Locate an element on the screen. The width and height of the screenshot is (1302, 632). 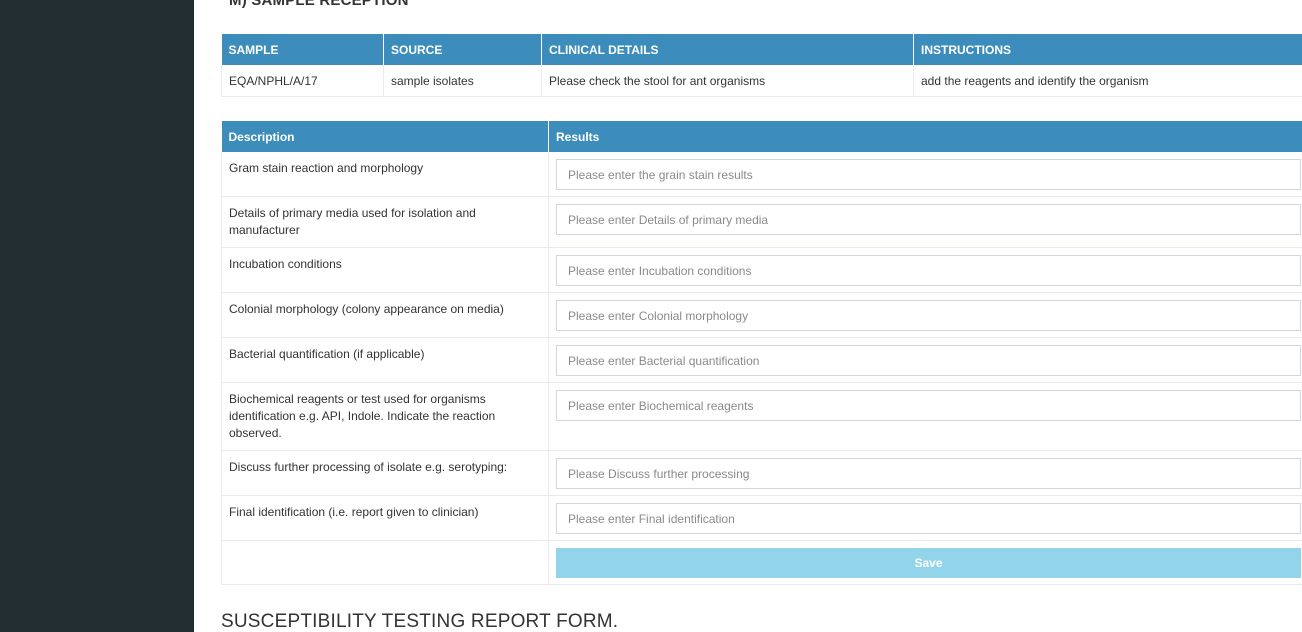
bacterial-quantification-input is located at coordinates (928, 360).